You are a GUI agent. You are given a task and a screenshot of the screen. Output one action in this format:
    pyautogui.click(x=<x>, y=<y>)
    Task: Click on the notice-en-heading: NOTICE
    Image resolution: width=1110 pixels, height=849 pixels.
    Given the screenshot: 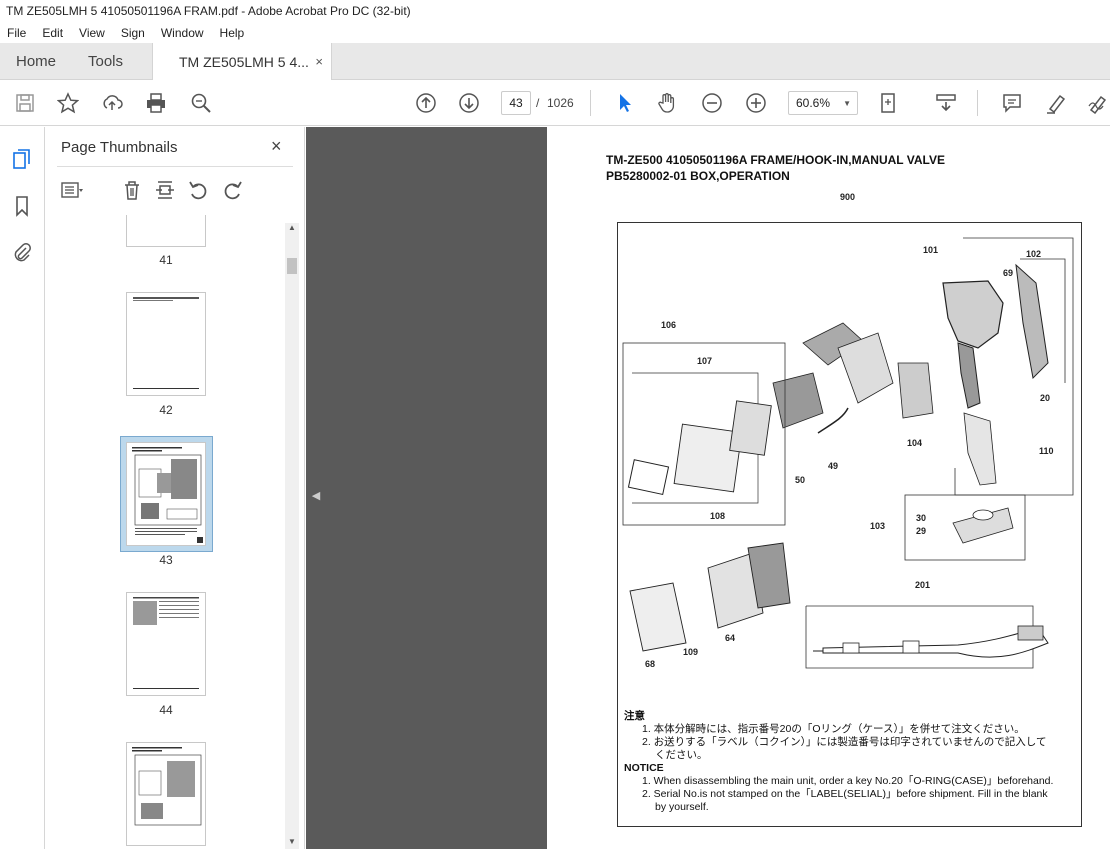 What is the action you would take?
    pyautogui.click(x=644, y=768)
    